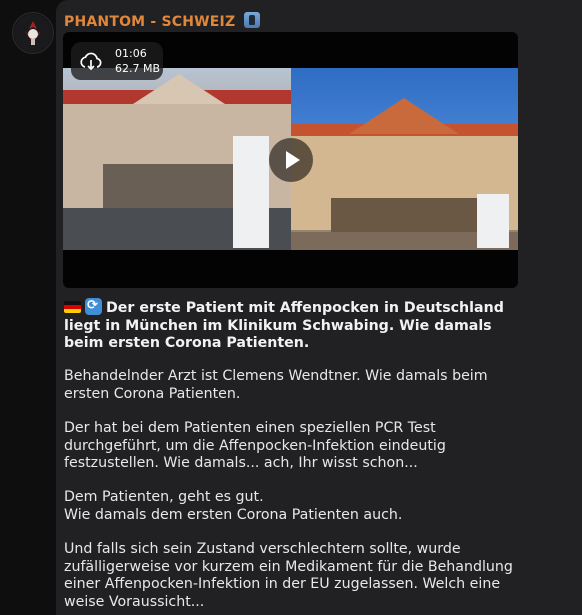 The width and height of the screenshot is (582, 615). Describe the element at coordinates (131, 53) in the screenshot. I see `video-duration: 01:06` at that location.